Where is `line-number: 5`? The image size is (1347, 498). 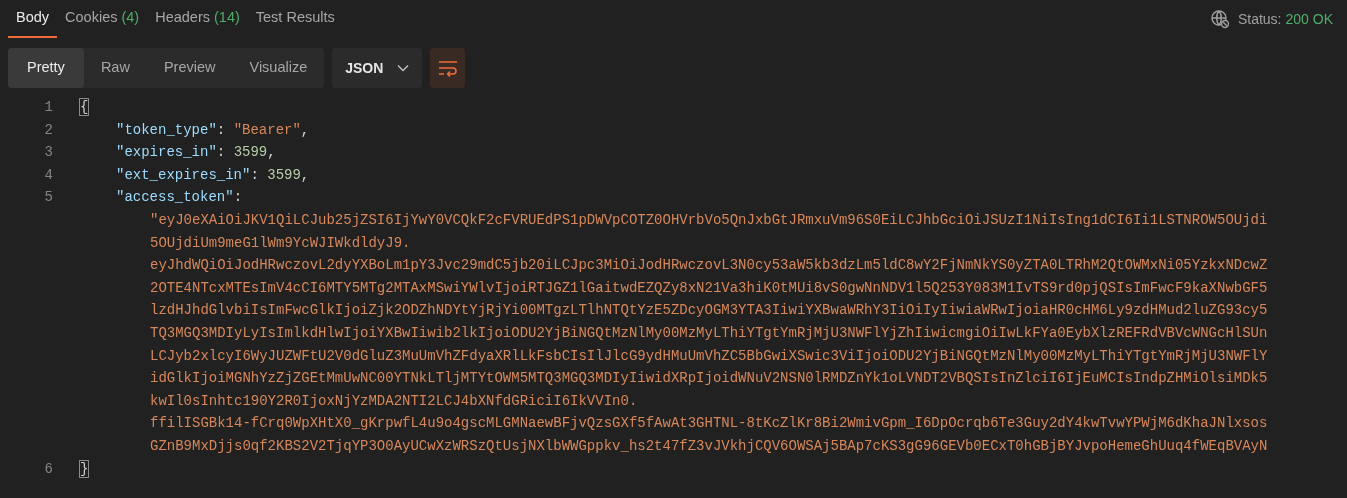
line-number: 5 is located at coordinates (48, 198).